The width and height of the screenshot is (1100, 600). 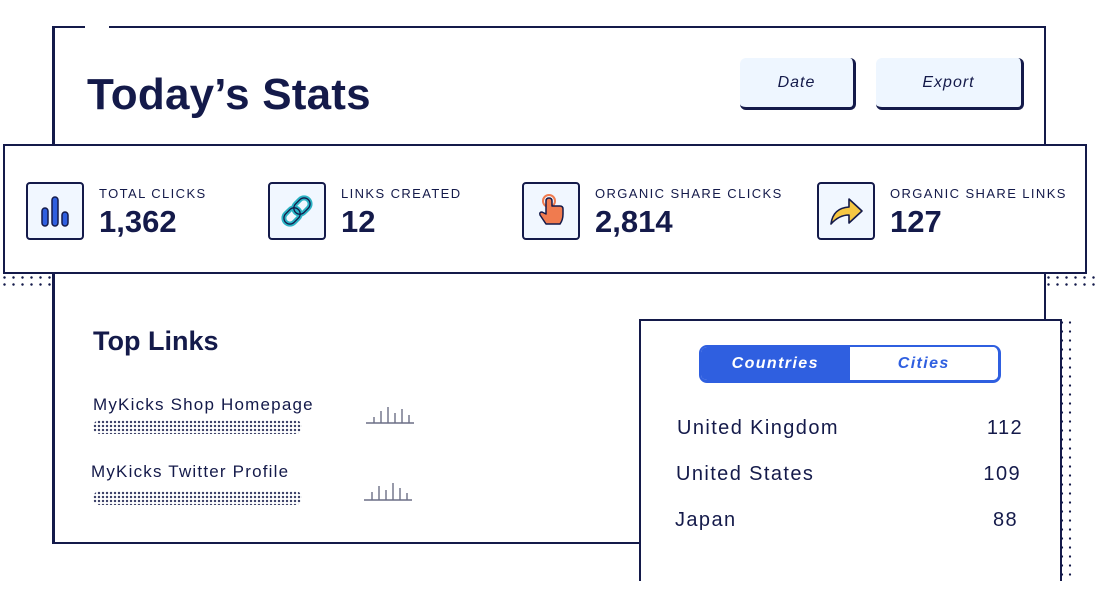 I want to click on top-link-name: MyKicks Shop Homepage, so click(x=203, y=405).